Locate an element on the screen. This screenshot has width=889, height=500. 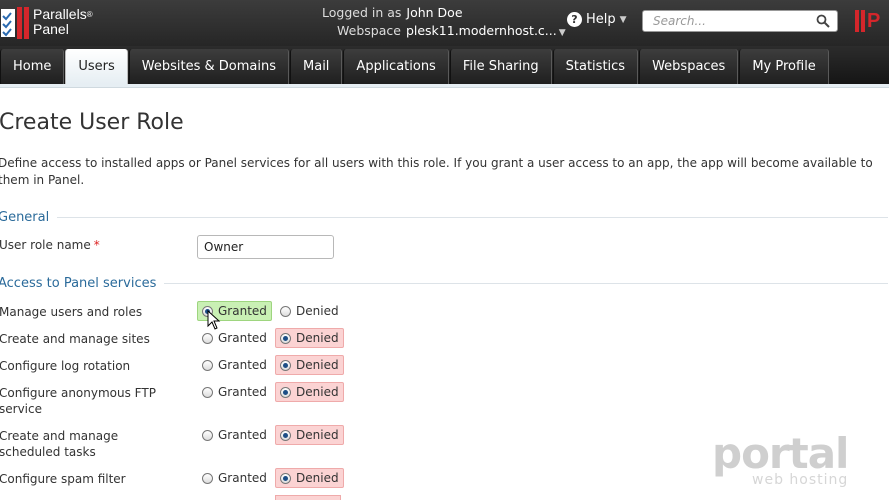
required-marker: * is located at coordinates (96, 245).